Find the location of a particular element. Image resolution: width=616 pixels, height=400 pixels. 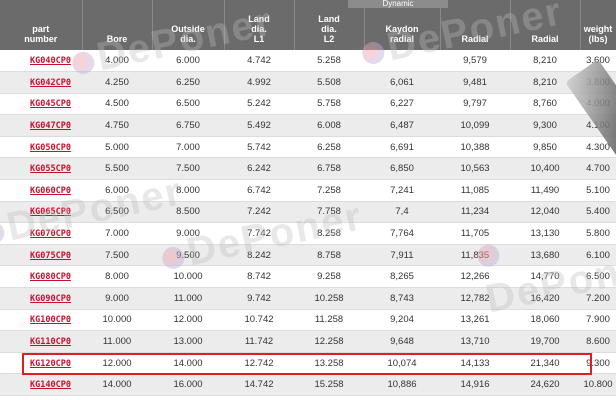

part-number-cell: KG042CP0 is located at coordinates (41, 82).